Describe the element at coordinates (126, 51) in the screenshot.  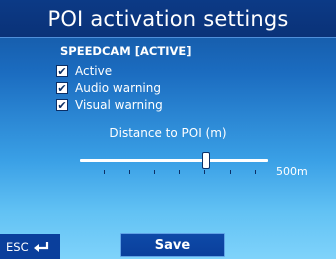
I see `section-title: SPEEDCAM [ACTIVE]` at that location.